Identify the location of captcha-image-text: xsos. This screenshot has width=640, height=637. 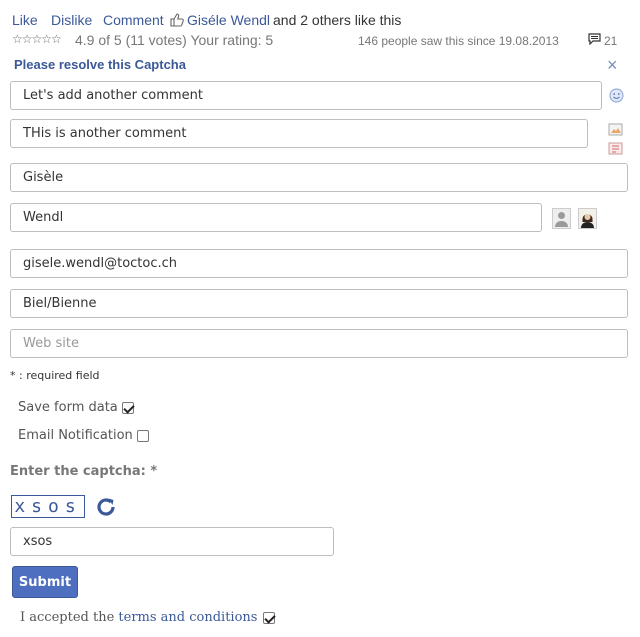
(48, 506).